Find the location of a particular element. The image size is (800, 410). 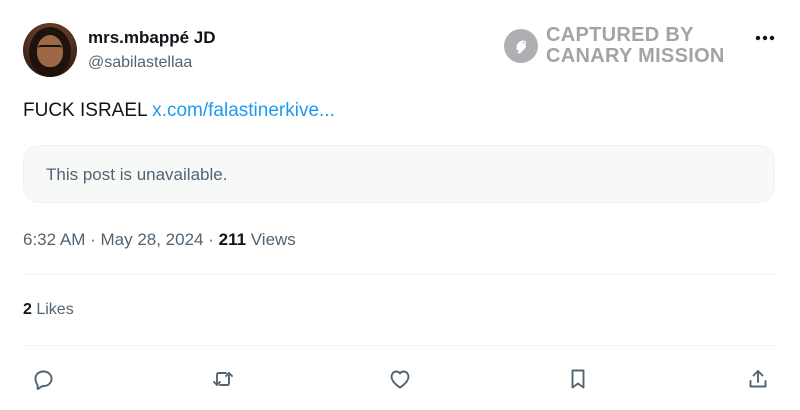

display-name: mrs.mbappé JD is located at coordinates (152, 38).